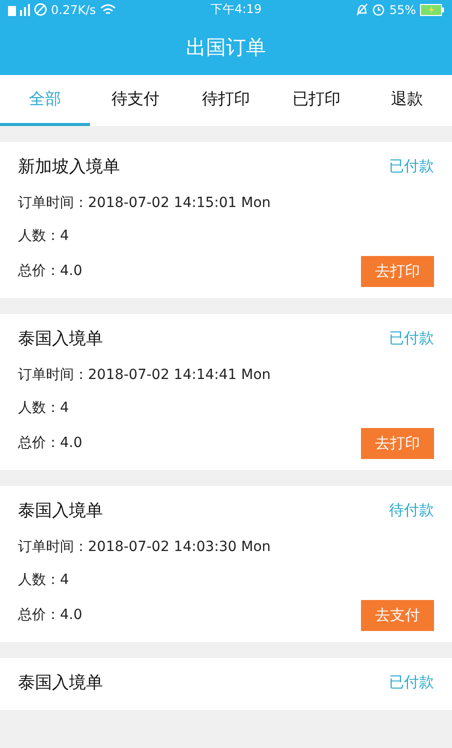 Image resolution: width=452 pixels, height=748 pixels. I want to click on battery-percent: 55%, so click(402, 9).